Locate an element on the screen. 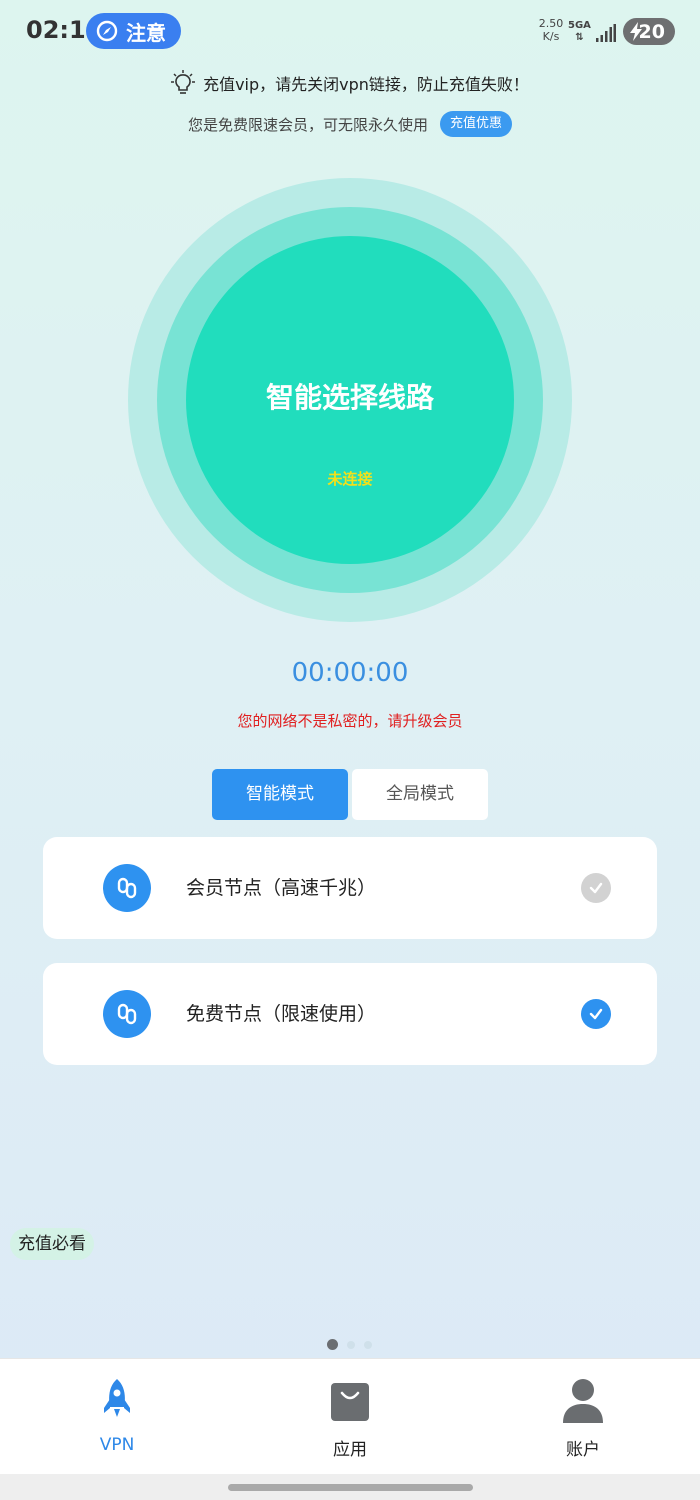 This screenshot has height=1500, width=700. member-info-tip: 您是免费限速会员，可无限永久使用 充值优惠 is located at coordinates (350, 124).